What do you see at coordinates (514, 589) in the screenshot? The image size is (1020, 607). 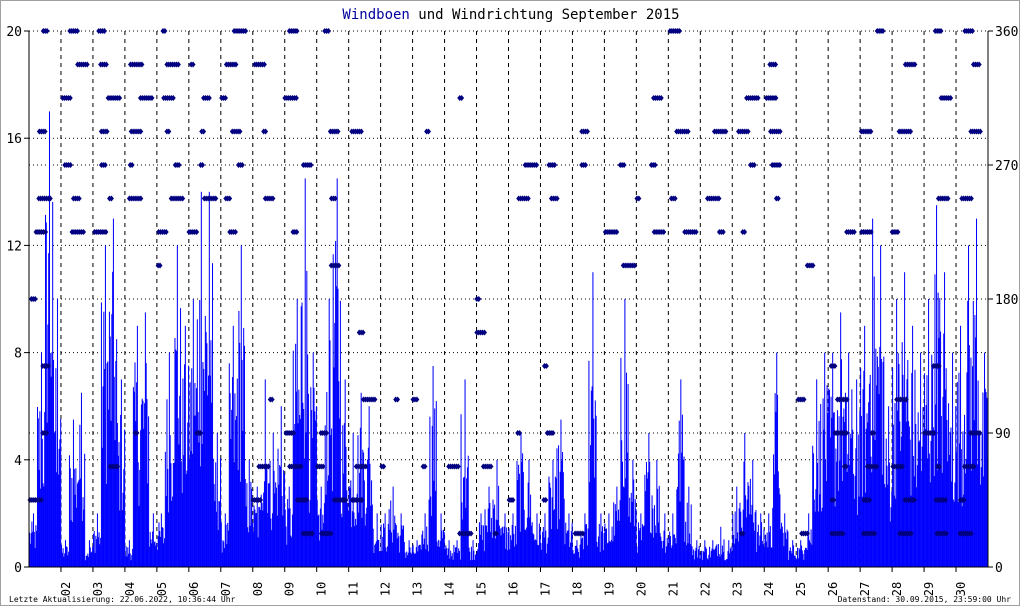 I see `x-tick-label: 16` at bounding box center [514, 589].